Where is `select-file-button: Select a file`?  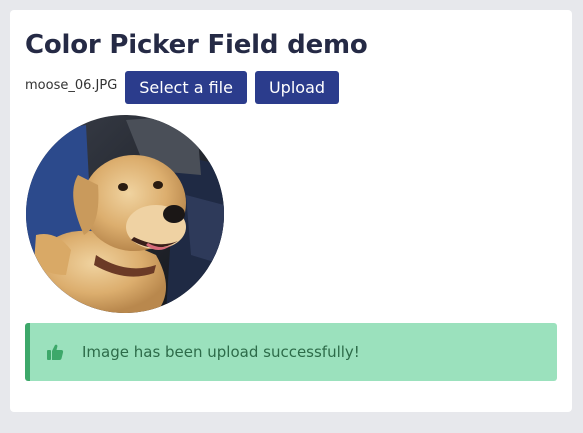 select-file-button: Select a file is located at coordinates (186, 87).